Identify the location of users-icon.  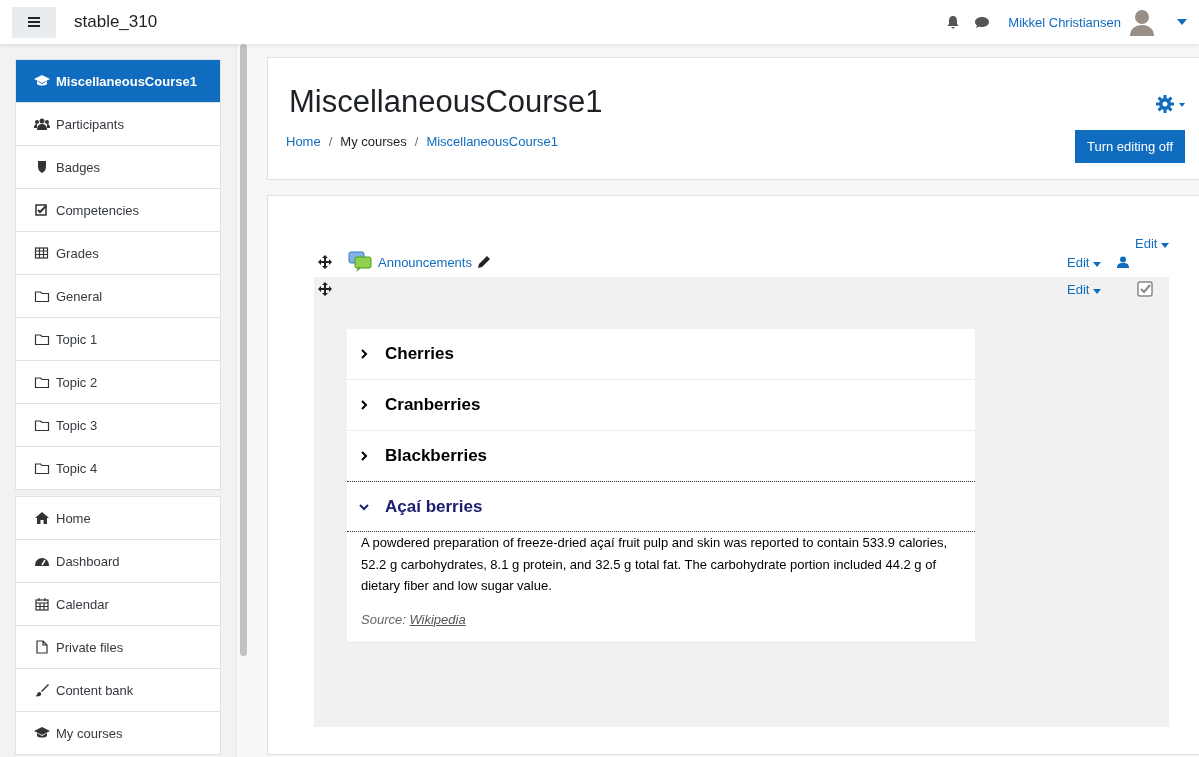
(42, 124).